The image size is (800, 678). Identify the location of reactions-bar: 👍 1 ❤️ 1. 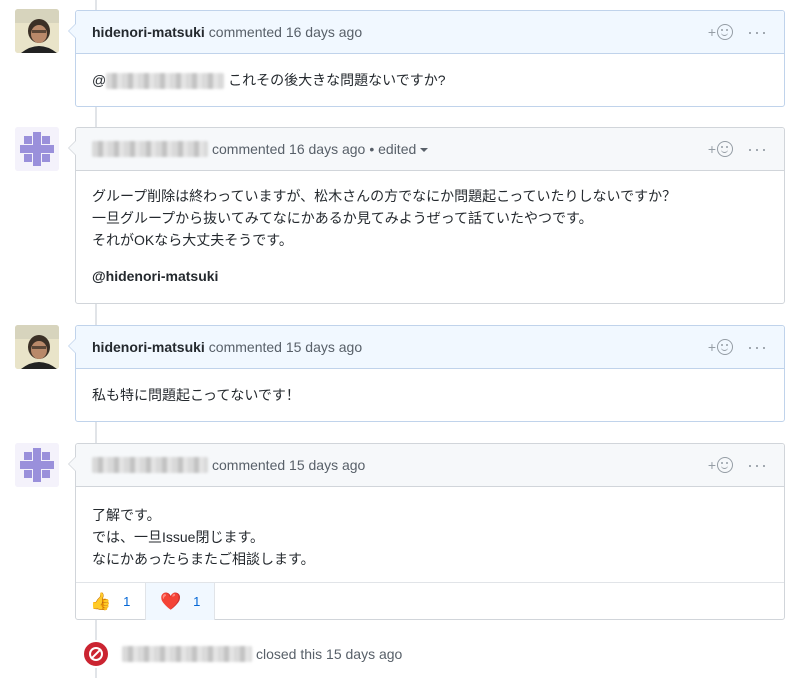
(430, 601).